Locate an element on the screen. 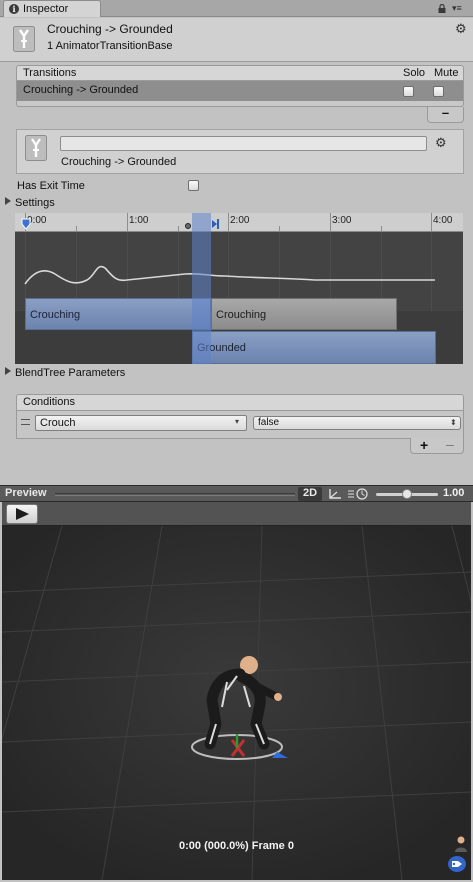 The width and height of the screenshot is (473, 882). mute-checkbox is located at coordinates (438, 91).